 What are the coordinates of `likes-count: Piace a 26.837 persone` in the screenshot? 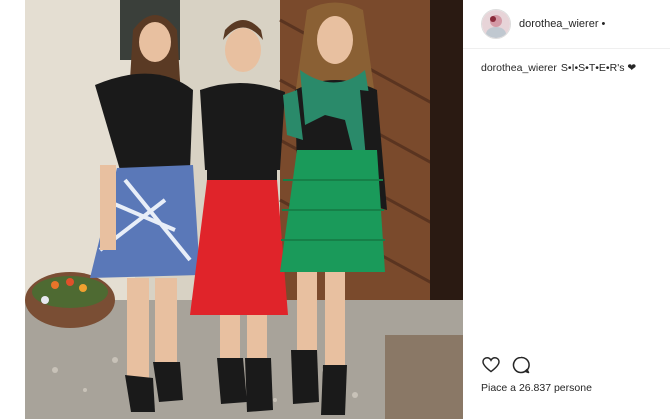 It's located at (536, 388).